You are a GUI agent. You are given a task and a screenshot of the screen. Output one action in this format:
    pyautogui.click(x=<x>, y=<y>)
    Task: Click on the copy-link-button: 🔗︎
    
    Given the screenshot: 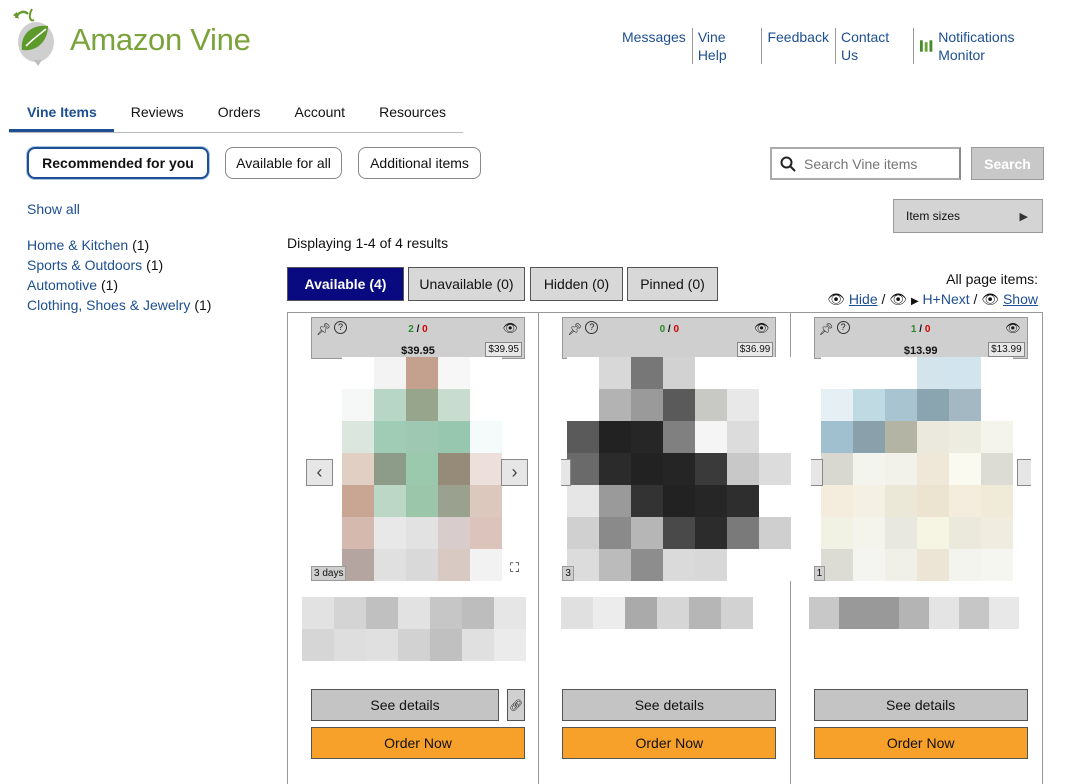 What is the action you would take?
    pyautogui.click(x=516, y=705)
    